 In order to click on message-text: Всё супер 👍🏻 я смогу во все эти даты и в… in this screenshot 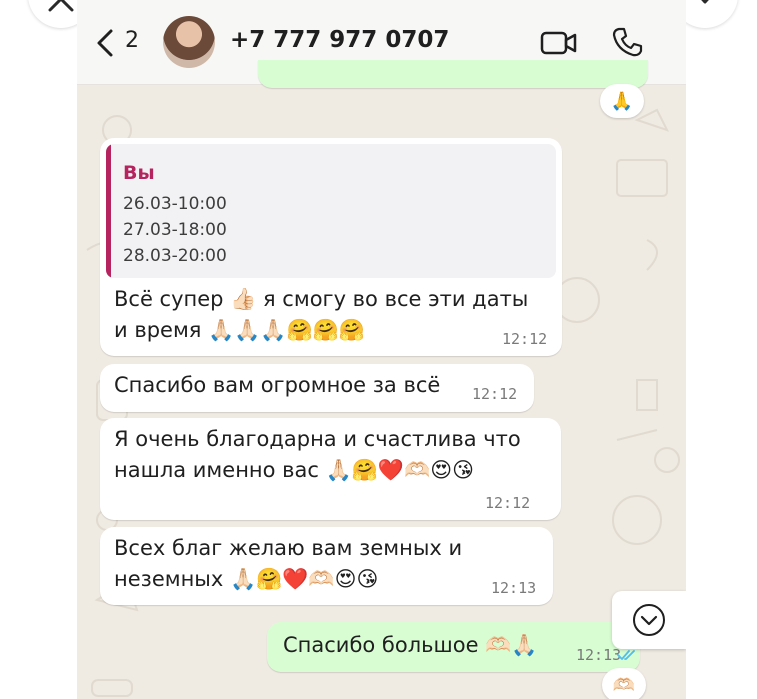, I will do `click(321, 314)`.